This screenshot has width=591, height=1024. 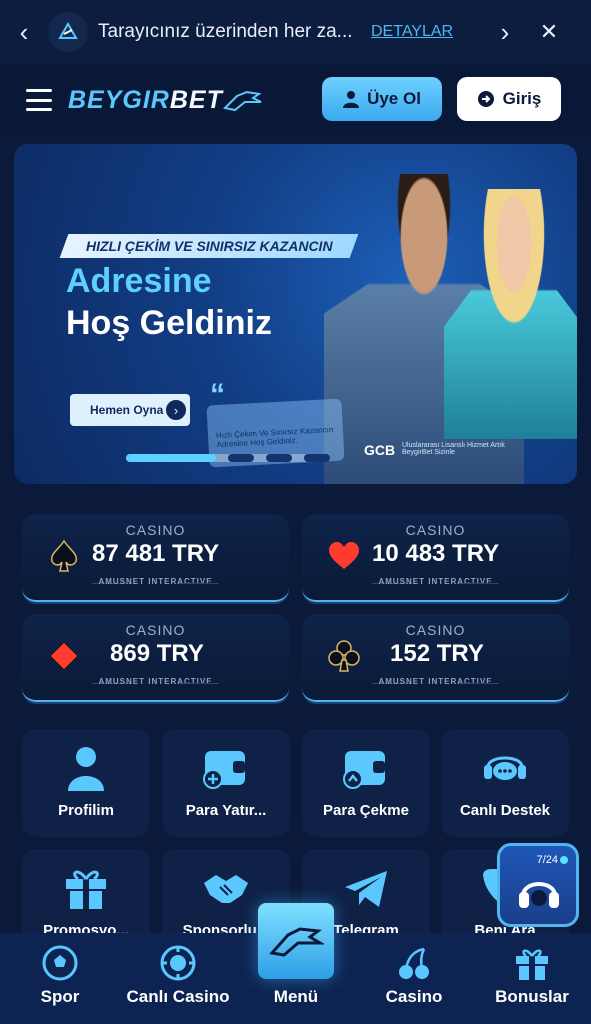 I want to click on support-hours: 7/24, so click(x=547, y=860).